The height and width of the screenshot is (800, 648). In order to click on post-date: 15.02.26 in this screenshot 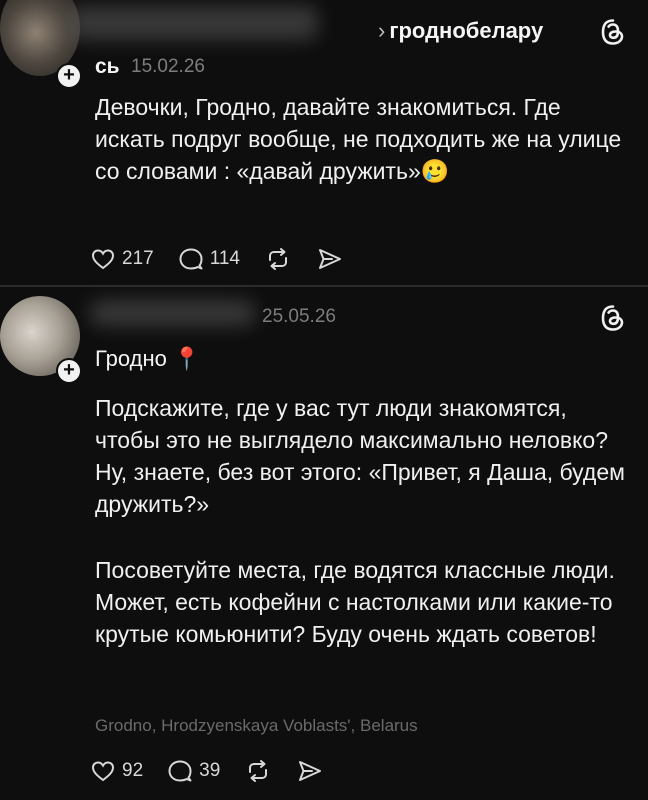, I will do `click(168, 66)`.